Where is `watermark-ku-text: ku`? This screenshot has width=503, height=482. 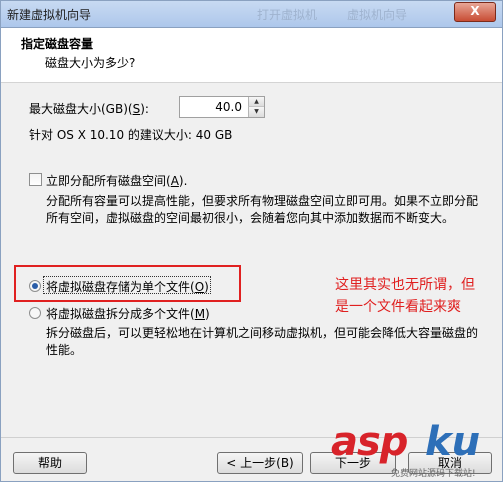
watermark-ku-text: ku is located at coordinates (453, 442).